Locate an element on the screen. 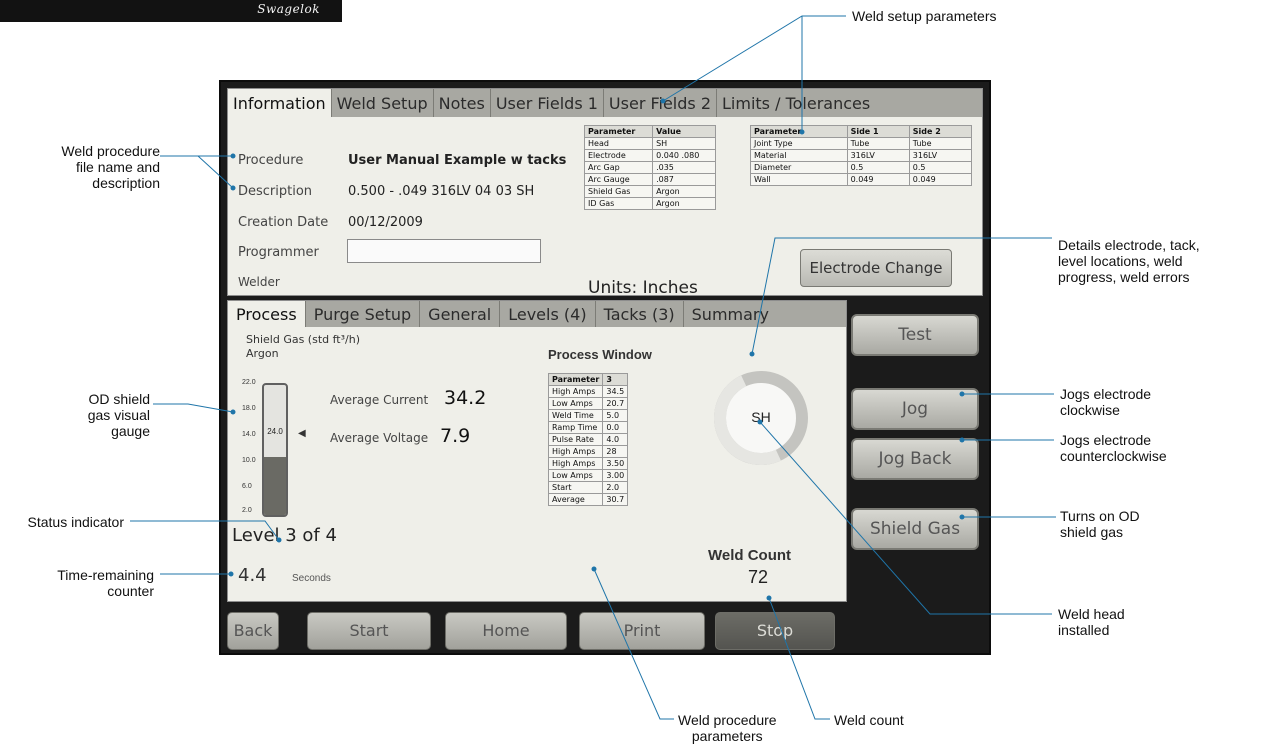 The height and width of the screenshot is (753, 1266). tab-information: Information is located at coordinates (280, 103).